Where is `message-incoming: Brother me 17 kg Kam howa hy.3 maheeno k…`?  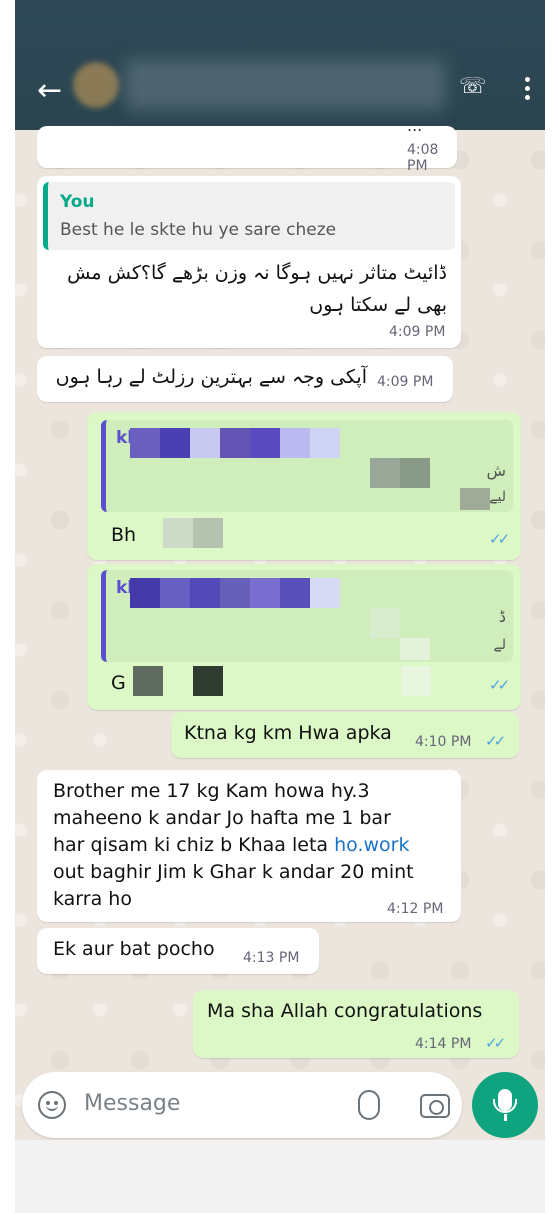
message-incoming: Brother me 17 kg Kam howa hy.3 maheeno k… is located at coordinates (249, 846).